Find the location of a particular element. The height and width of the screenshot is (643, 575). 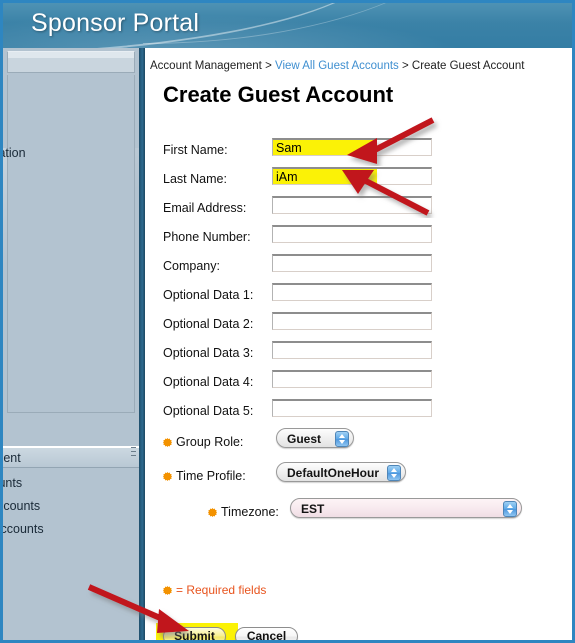

form-button-bar: Submit Cancel is located at coordinates (358, 631).